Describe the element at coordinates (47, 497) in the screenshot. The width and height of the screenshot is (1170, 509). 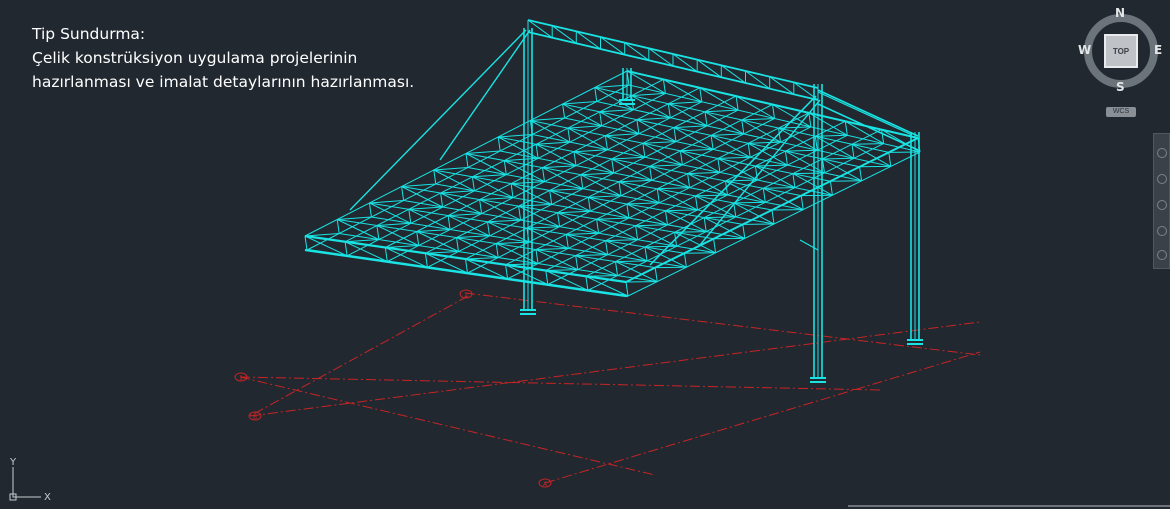
I see `ucs-x-label: X` at that location.